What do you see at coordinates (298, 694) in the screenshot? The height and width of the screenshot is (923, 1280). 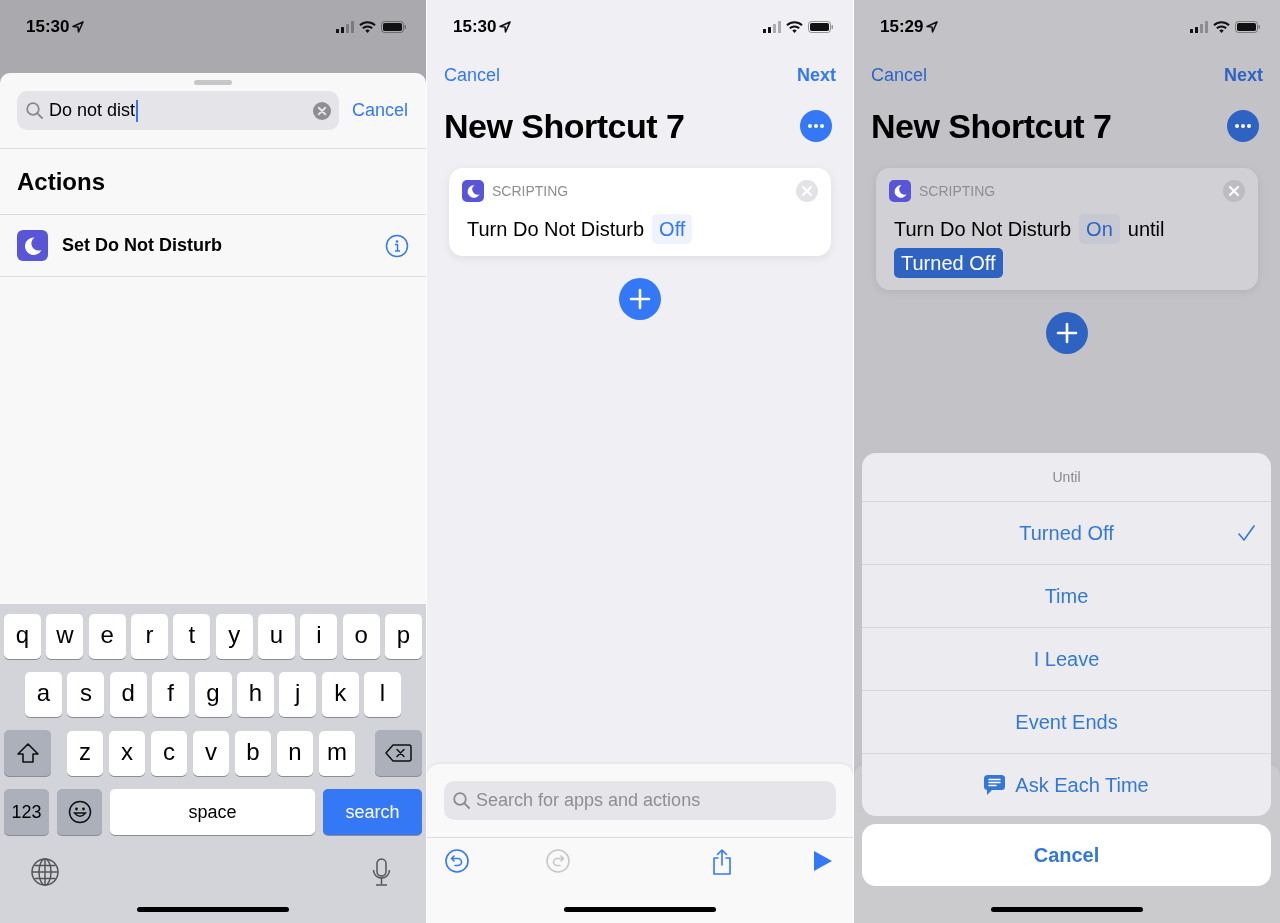 I see `keyboard-key: j` at bounding box center [298, 694].